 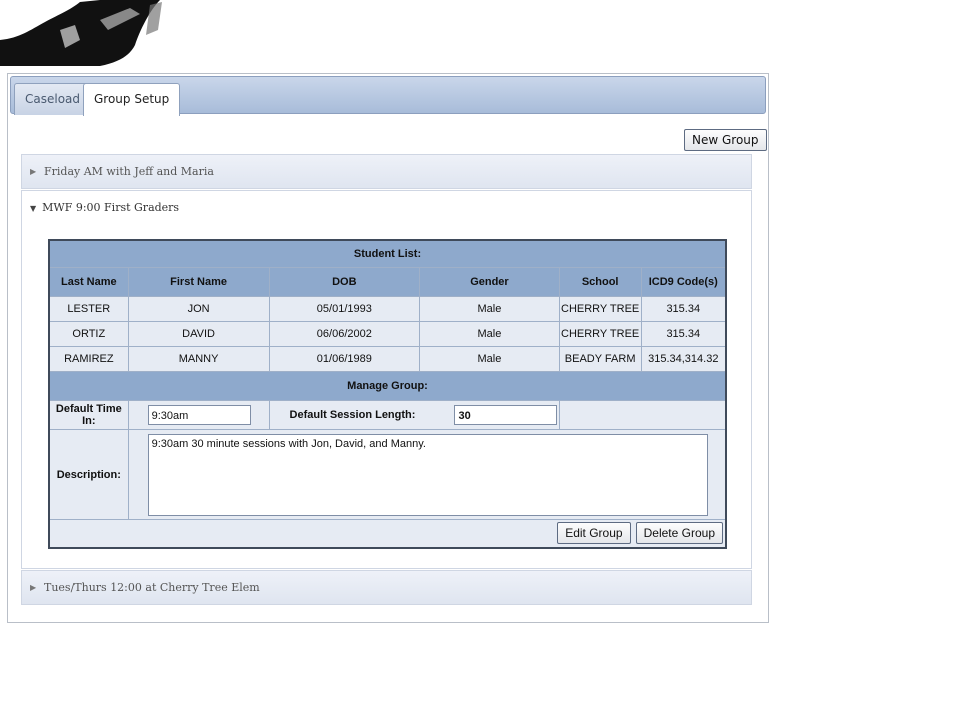 What do you see at coordinates (199, 415) in the screenshot?
I see `time-in-input: 9:30am` at bounding box center [199, 415].